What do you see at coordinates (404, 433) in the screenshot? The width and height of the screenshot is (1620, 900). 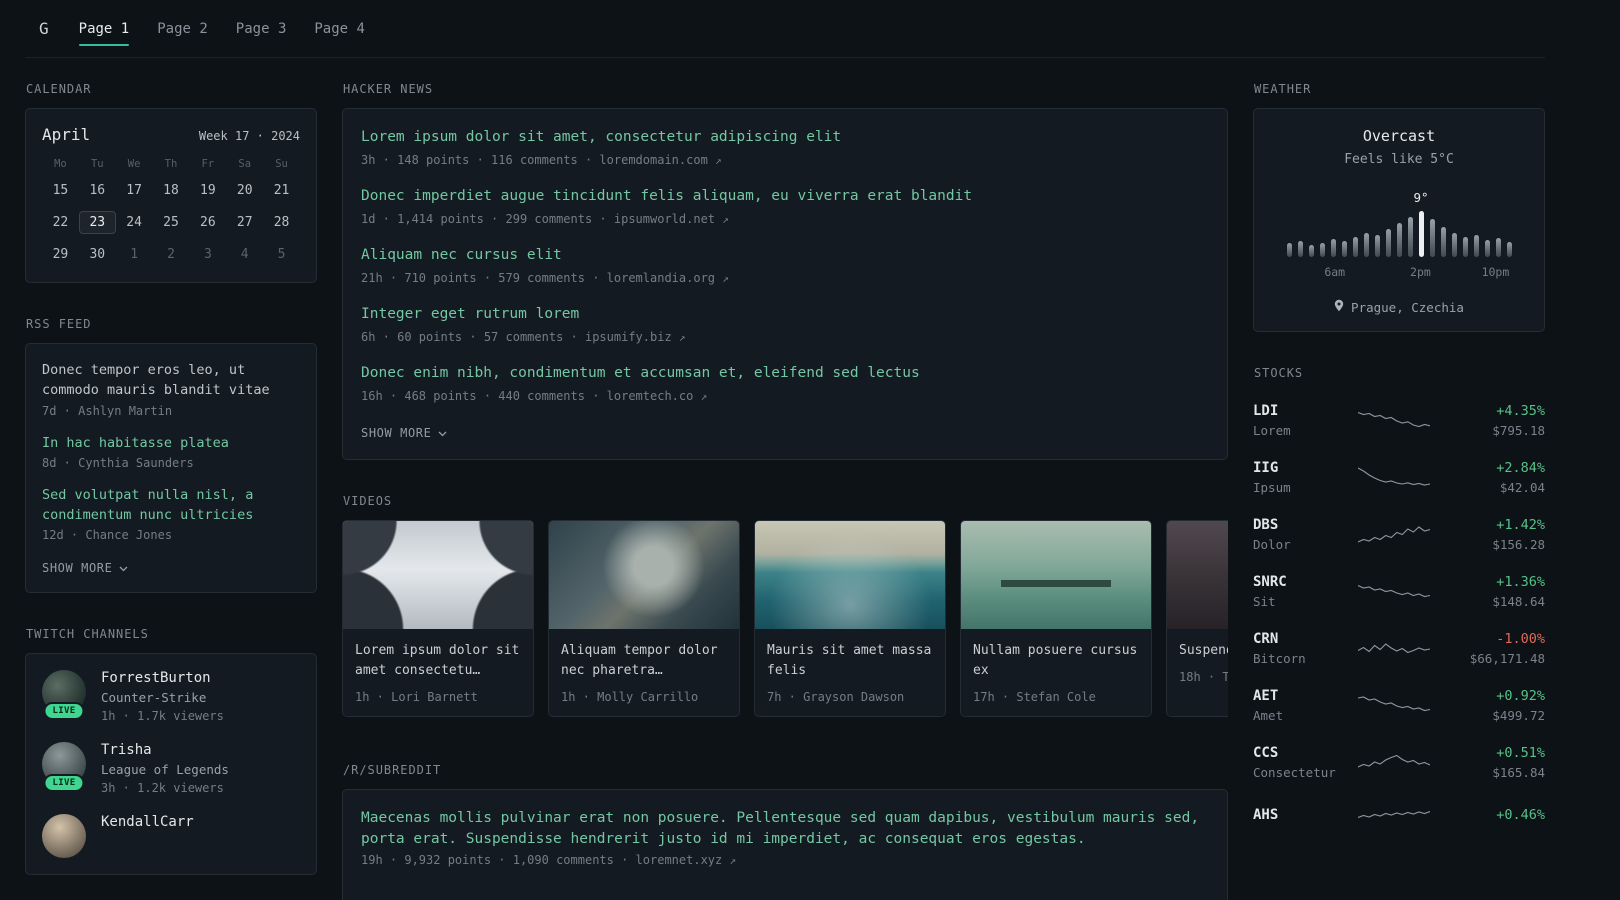 I see `hn-show-more-button: SHOW MORE` at bounding box center [404, 433].